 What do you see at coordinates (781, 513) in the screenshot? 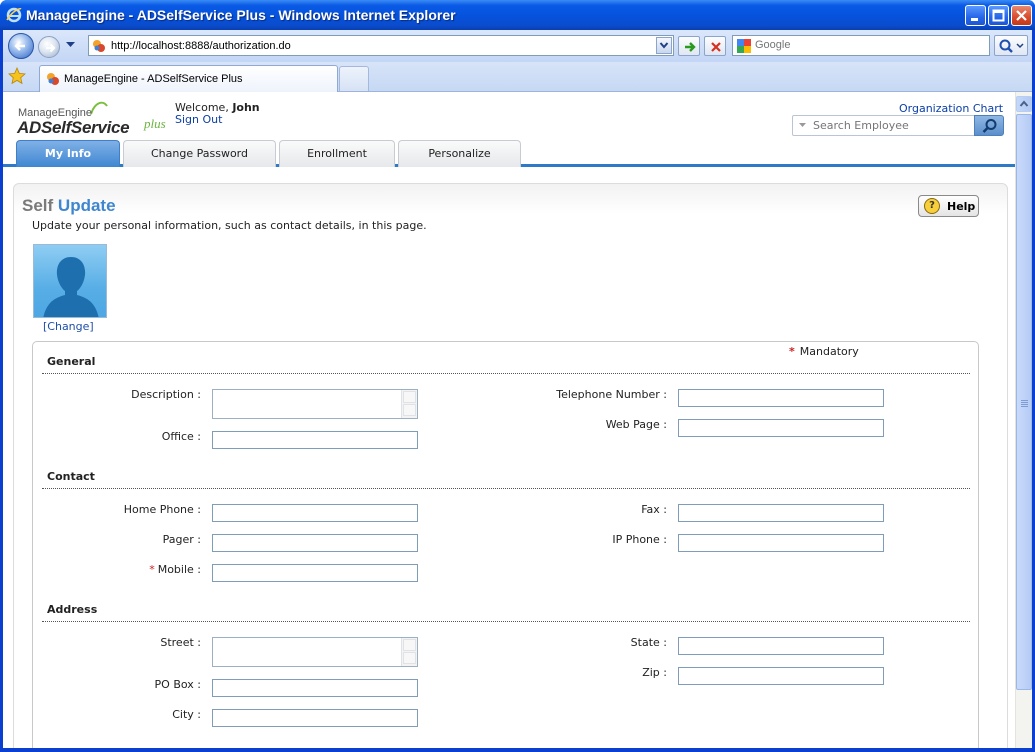
I see `fax-input` at bounding box center [781, 513].